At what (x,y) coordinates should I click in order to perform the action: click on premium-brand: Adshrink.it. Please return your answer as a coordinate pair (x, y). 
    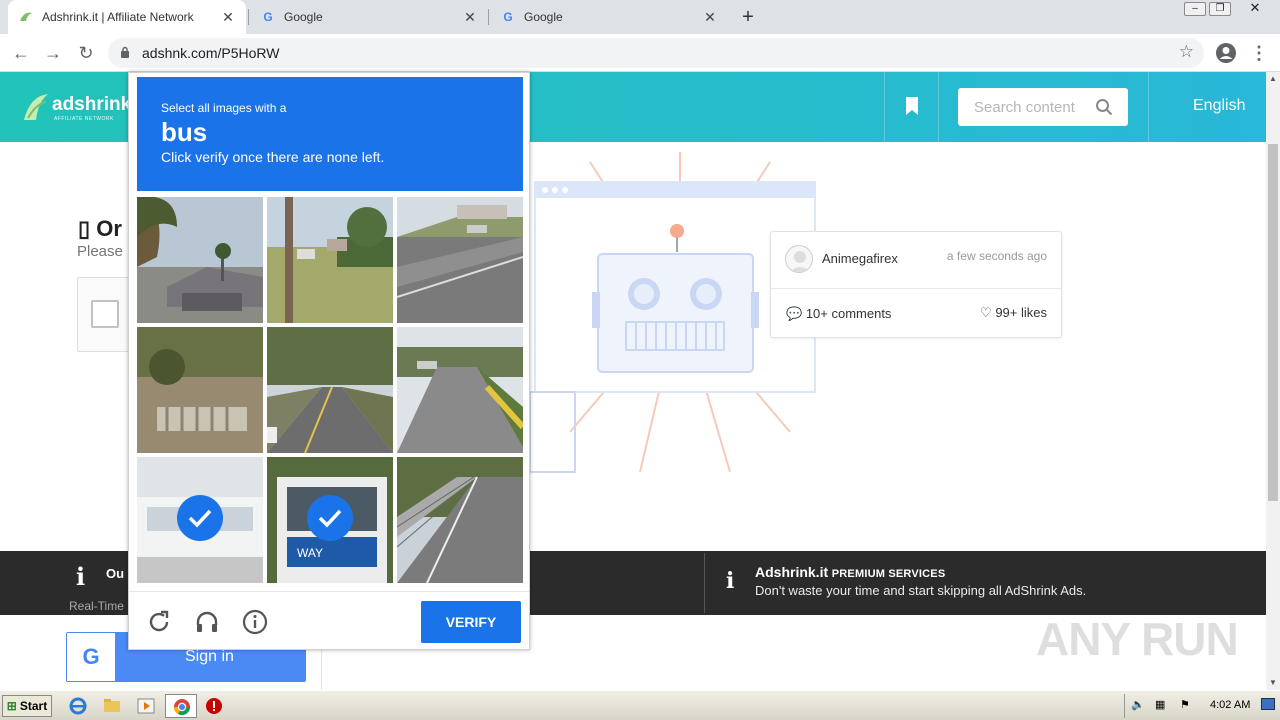
    Looking at the image, I should click on (792, 572).